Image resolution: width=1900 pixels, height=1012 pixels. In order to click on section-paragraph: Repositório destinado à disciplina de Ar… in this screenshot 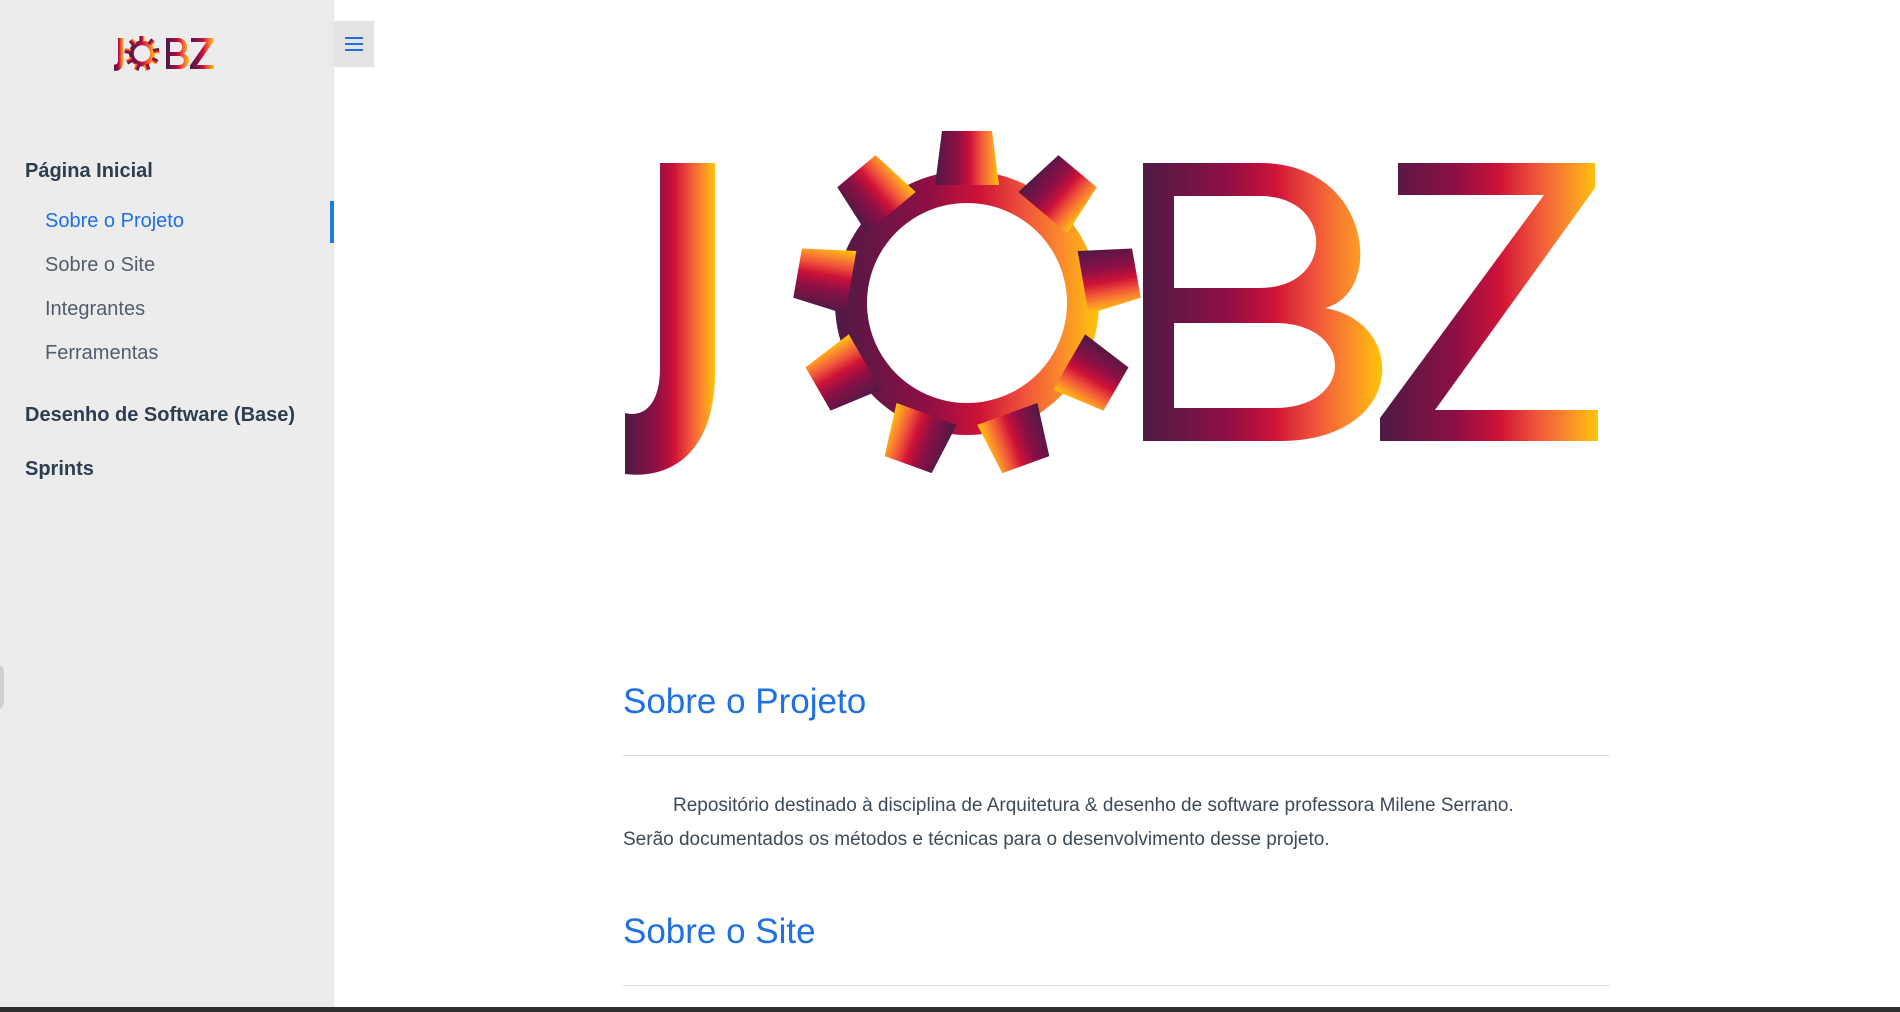, I will do `click(1116, 823)`.